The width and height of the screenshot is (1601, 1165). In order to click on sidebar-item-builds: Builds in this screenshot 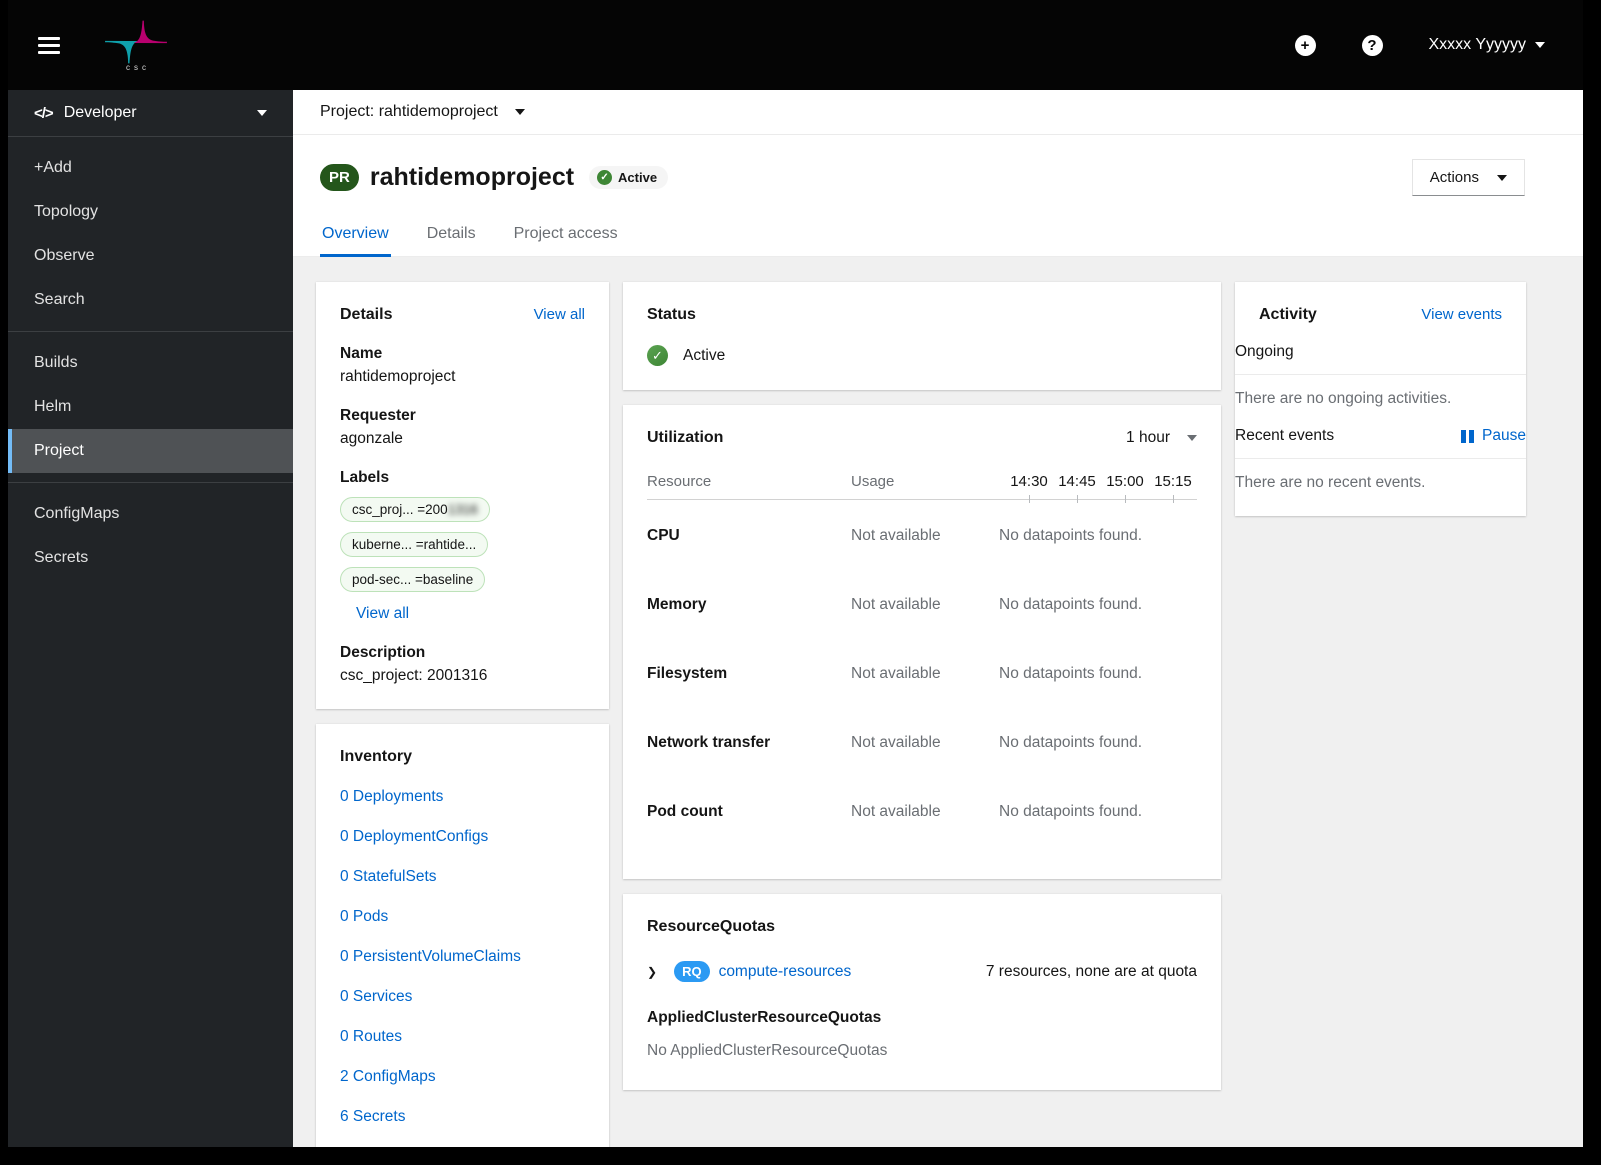, I will do `click(150, 363)`.